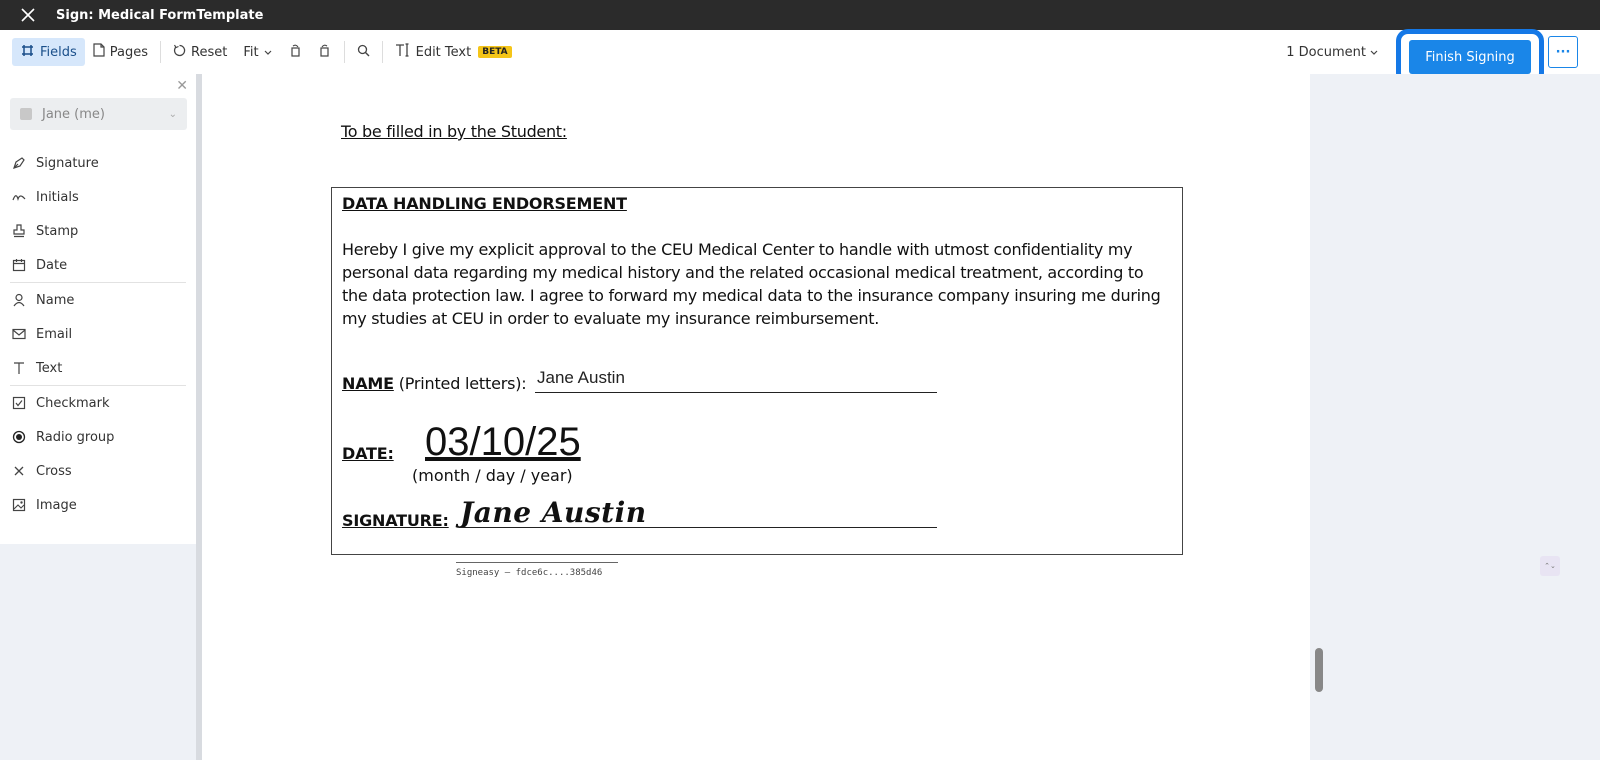  I want to click on image-icon, so click(19, 505).